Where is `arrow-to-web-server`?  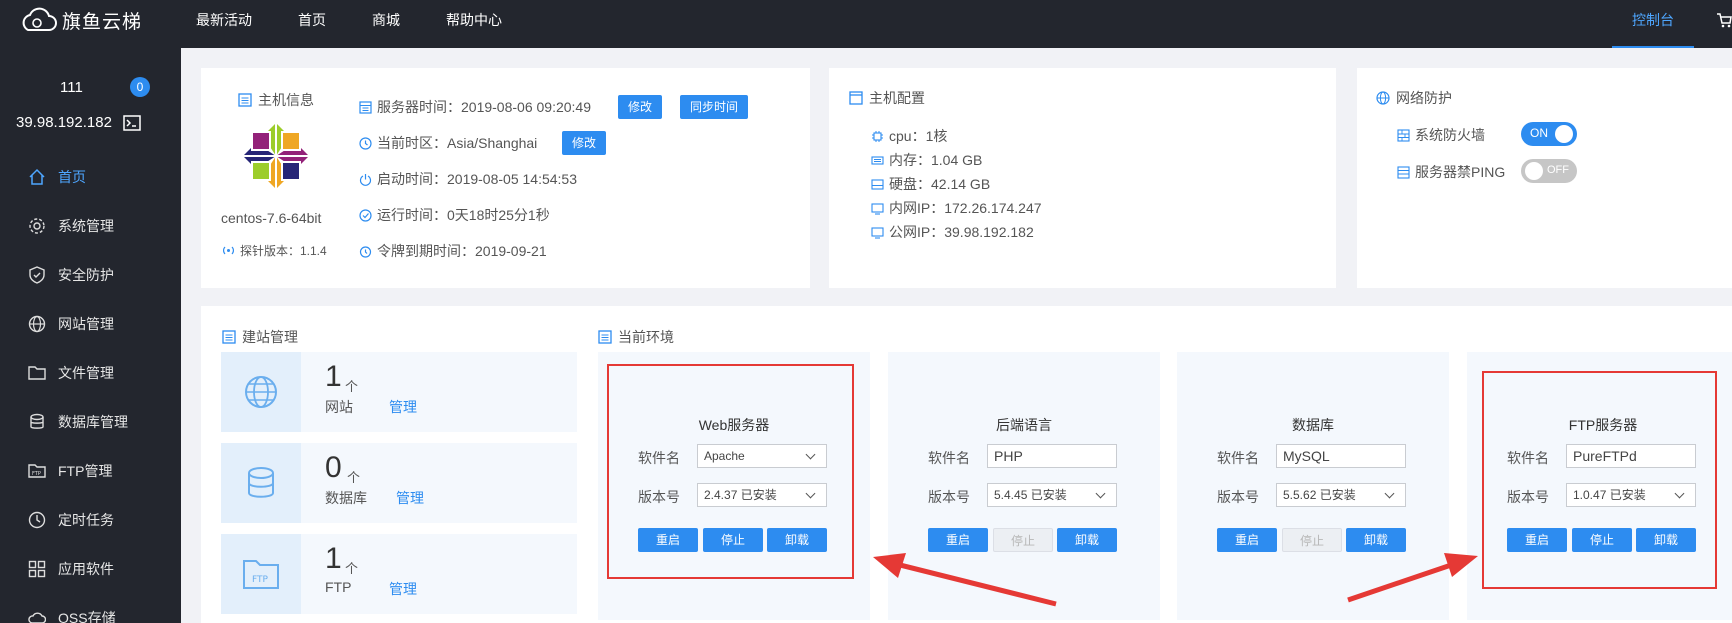 arrow-to-web-server is located at coordinates (972, 583).